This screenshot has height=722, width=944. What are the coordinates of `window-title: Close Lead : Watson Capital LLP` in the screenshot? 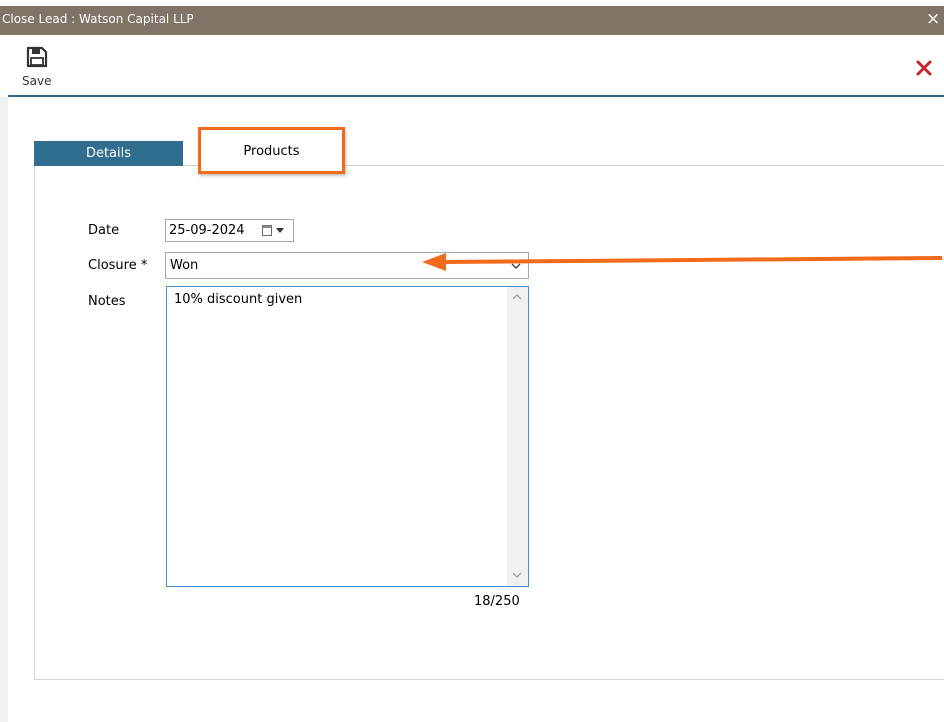 It's located at (98, 19).